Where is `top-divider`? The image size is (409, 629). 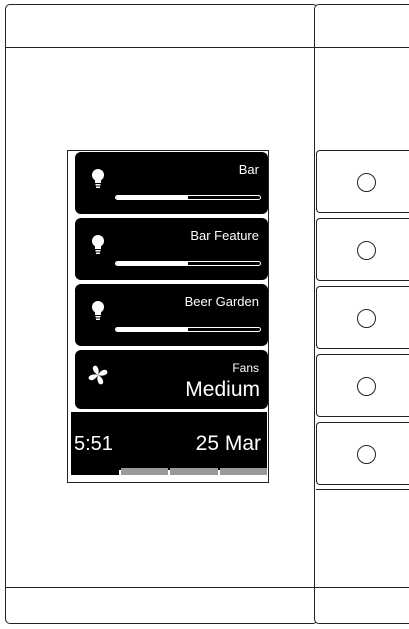
top-divider is located at coordinates (161, 47).